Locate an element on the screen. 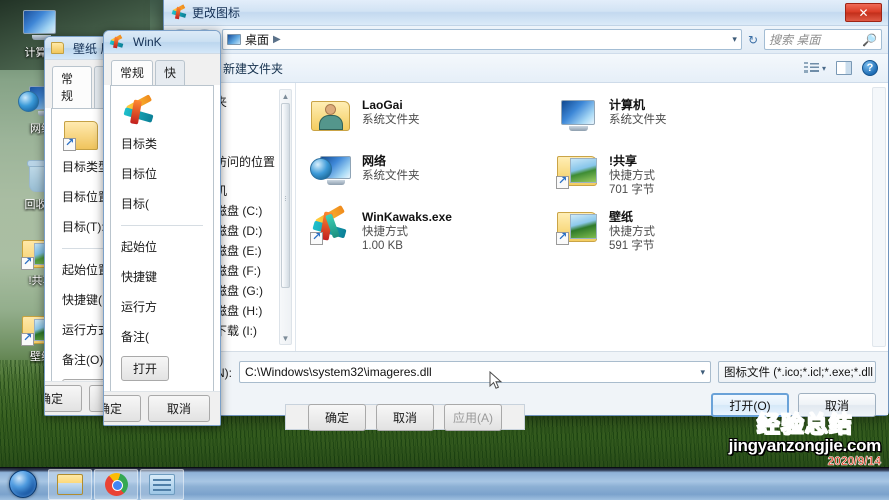 This screenshot has width=889, height=500. chrome-icon is located at coordinates (116, 484).